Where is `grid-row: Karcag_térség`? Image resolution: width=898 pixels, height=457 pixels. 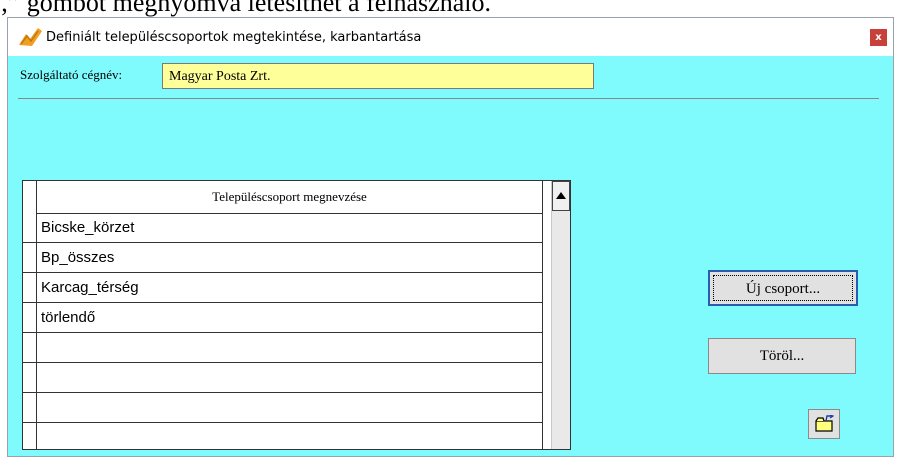
grid-row: Karcag_térség is located at coordinates (289, 288).